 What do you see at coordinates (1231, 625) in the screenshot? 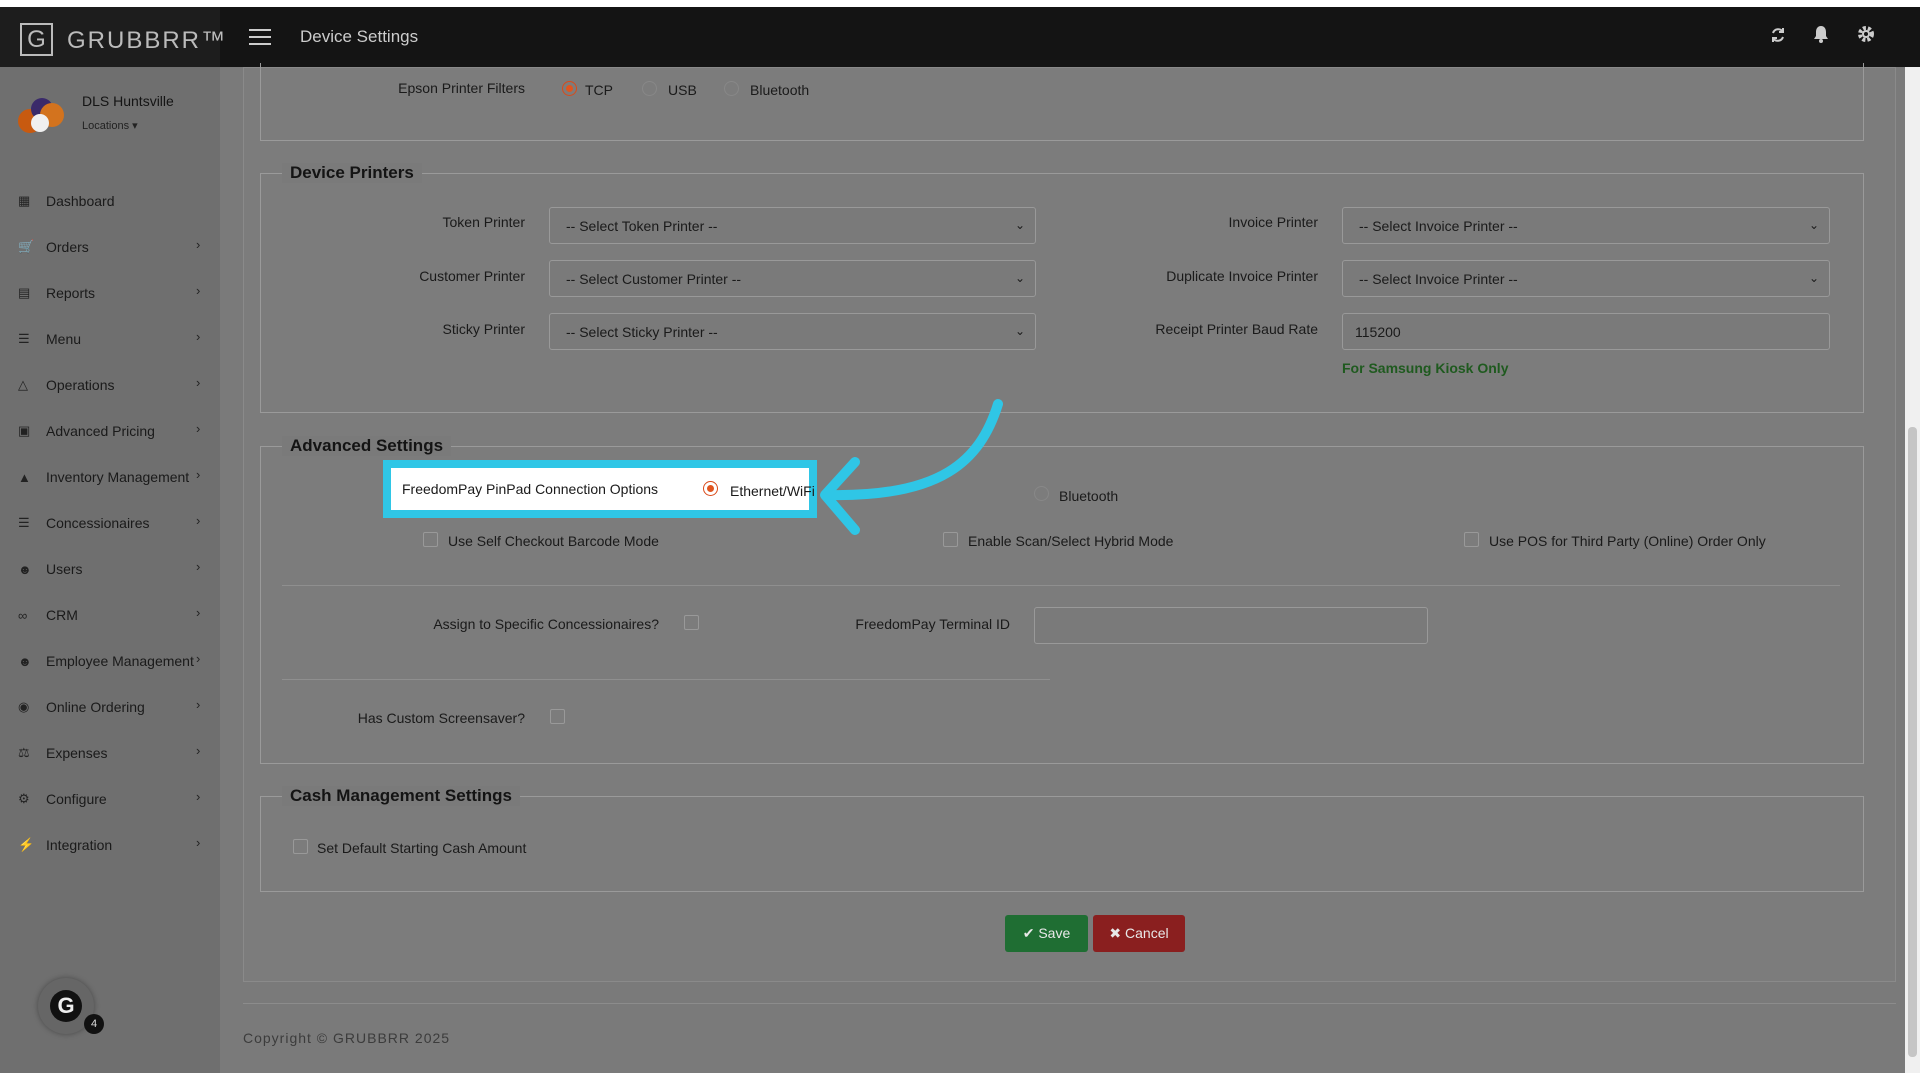
I see `terminal-id-input` at bounding box center [1231, 625].